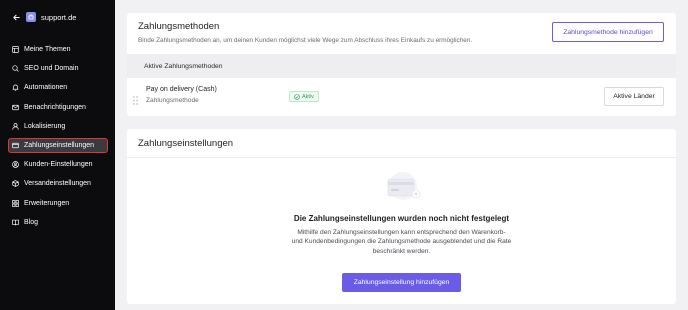 This screenshot has width=688, height=310. Describe the element at coordinates (181, 89) in the screenshot. I see `payment-method-name: Pay on delivery (Cash)` at that location.